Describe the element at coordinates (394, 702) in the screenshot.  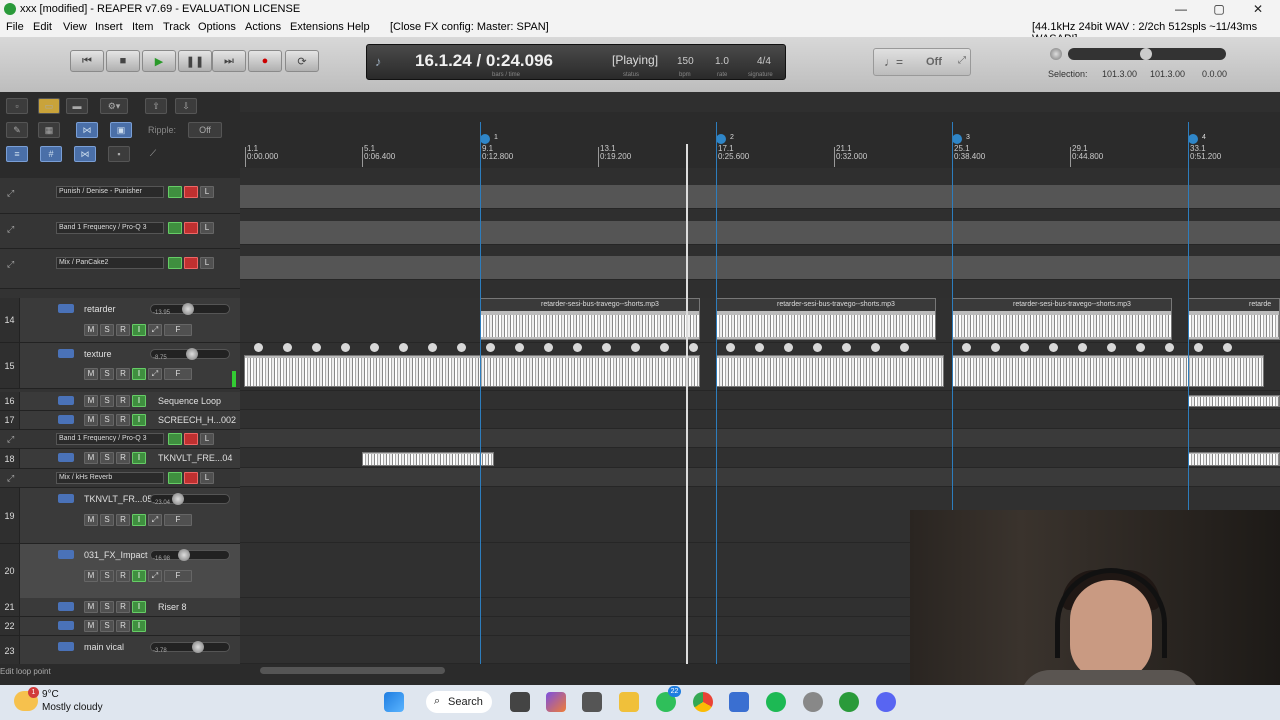
I see `start-icon` at that location.